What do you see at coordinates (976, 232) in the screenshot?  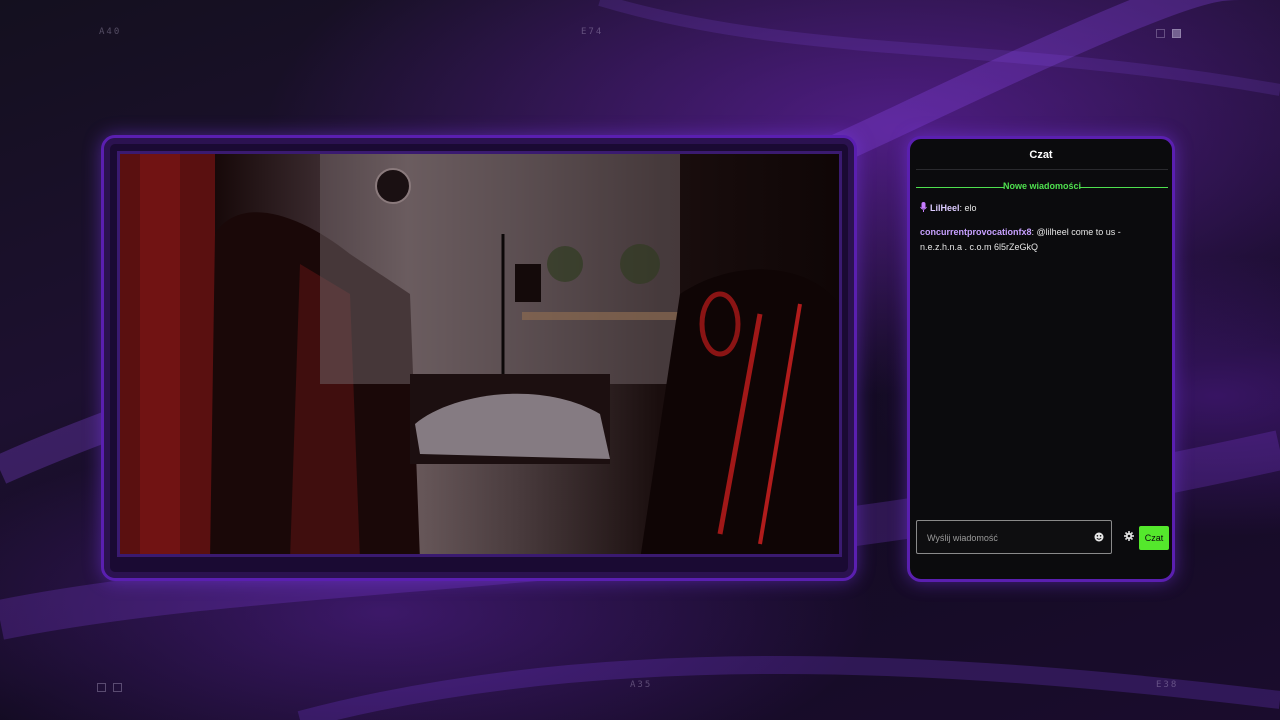 I see `message-username: concurrentprovocationfx8` at bounding box center [976, 232].